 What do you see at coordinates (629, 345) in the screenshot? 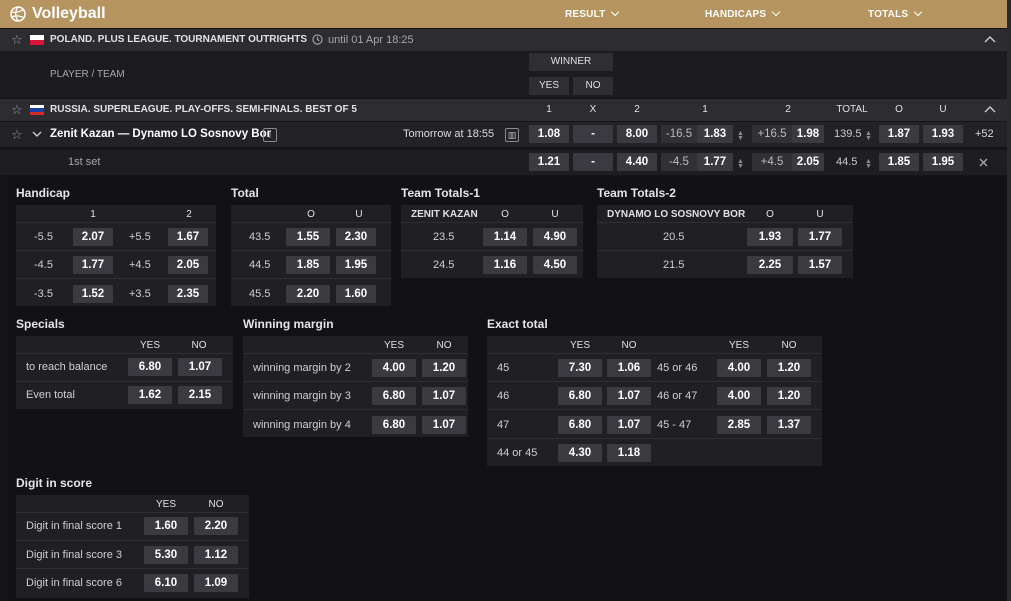
I see `exact-col-no: NO` at bounding box center [629, 345].